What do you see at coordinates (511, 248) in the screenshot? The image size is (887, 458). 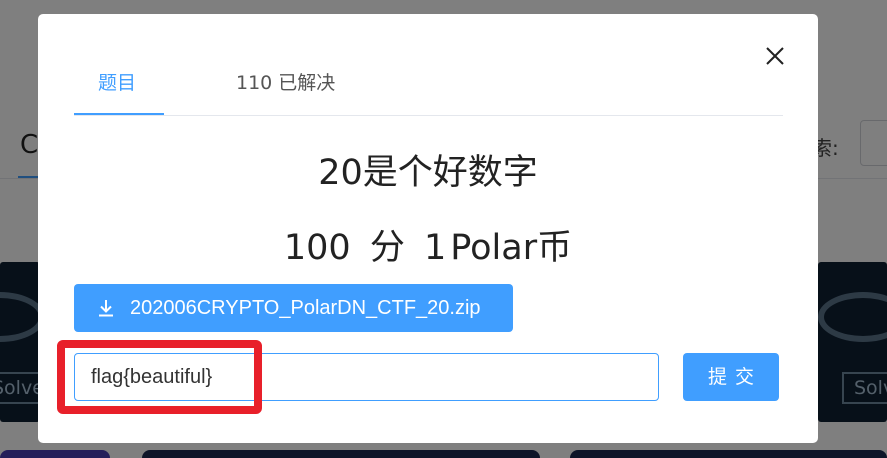 I see `coins-unit: Polar币` at bounding box center [511, 248].